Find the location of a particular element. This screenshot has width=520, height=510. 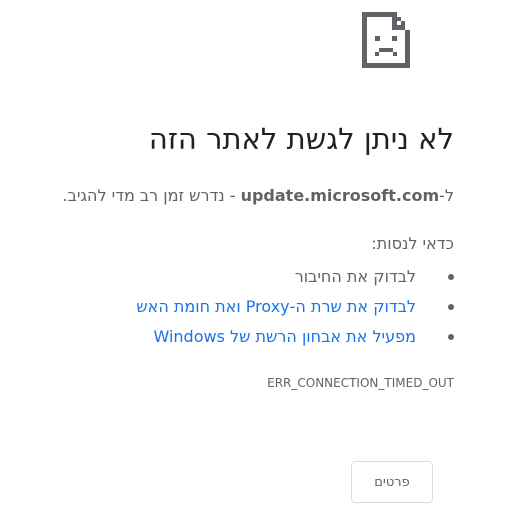

subtitle-suffix: - נדרש זמן רב מדי להגיב. is located at coordinates (149, 195).